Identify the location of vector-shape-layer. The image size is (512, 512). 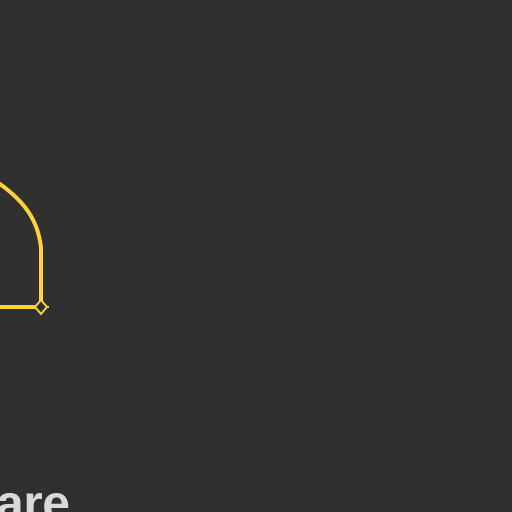
(24, 249).